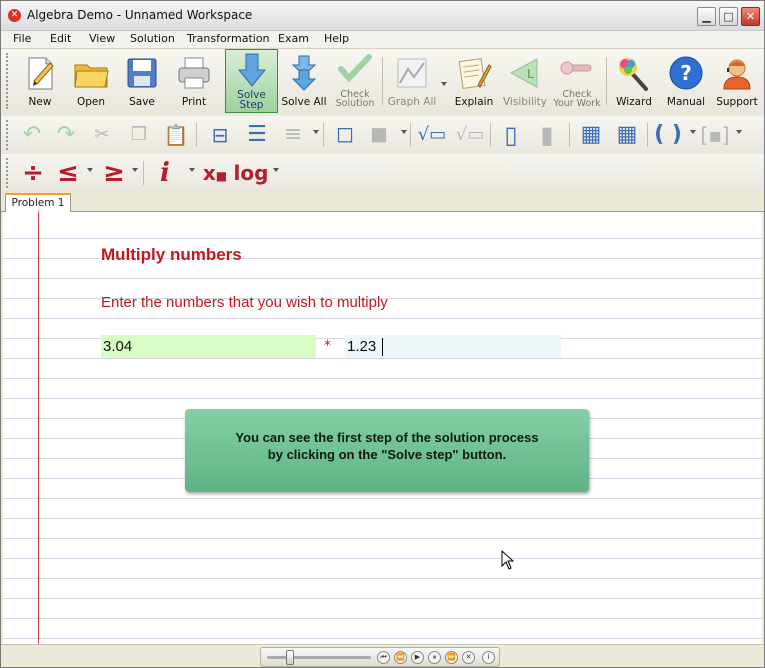 This screenshot has height=668, width=765. What do you see at coordinates (276, 170) in the screenshot?
I see `log-dropdown-icon` at bounding box center [276, 170].